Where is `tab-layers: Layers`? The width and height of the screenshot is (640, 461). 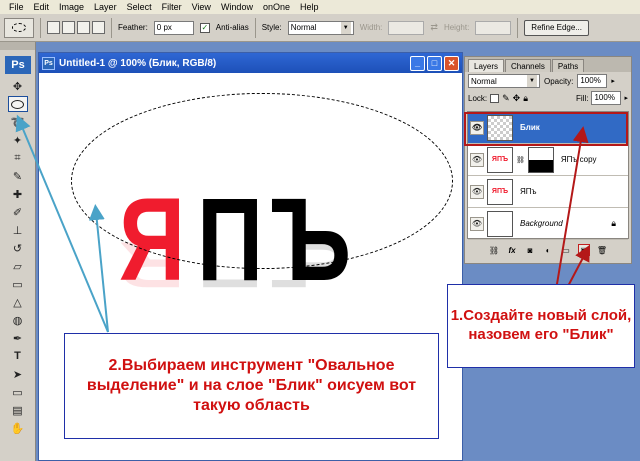 tab-layers: Layers is located at coordinates (486, 65).